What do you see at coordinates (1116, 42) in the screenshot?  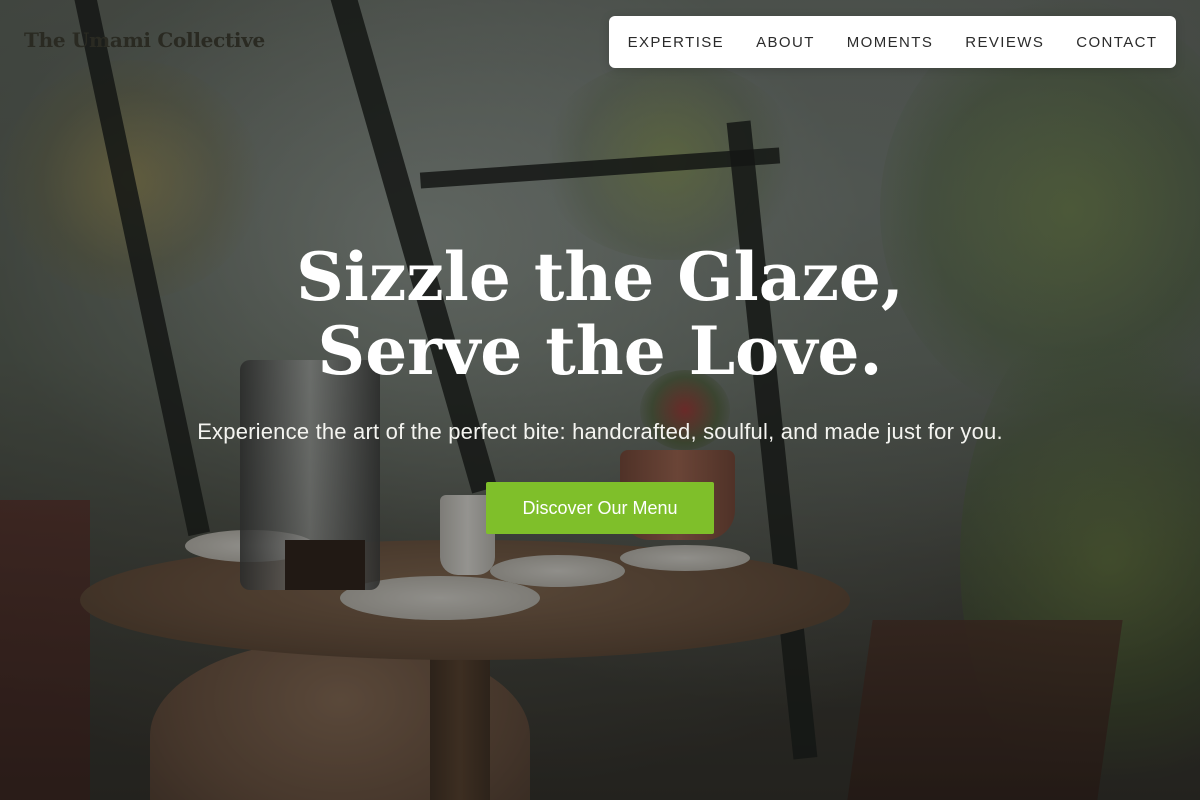 I see `nav-item-contact: CONTACT` at bounding box center [1116, 42].